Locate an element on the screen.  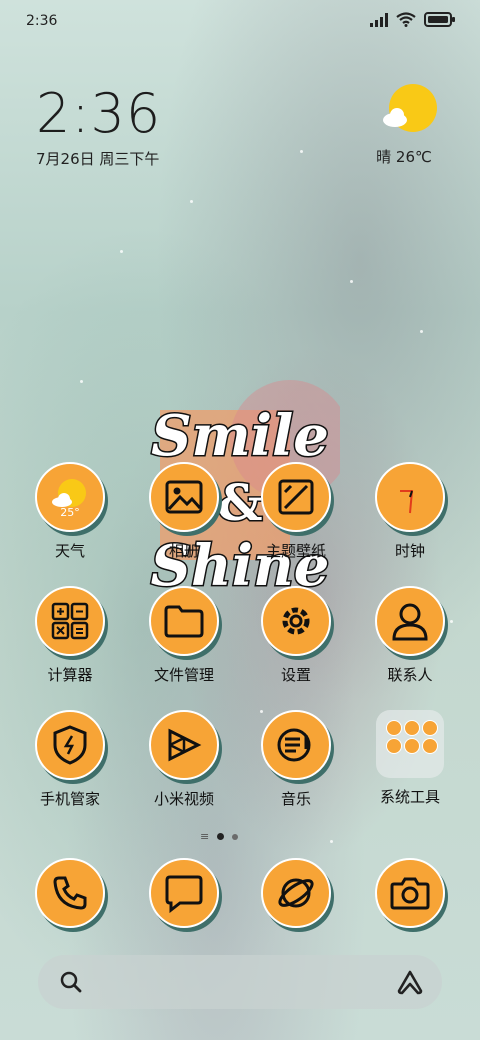
app-weather: 25° 天气 is located at coordinates (70, 511).